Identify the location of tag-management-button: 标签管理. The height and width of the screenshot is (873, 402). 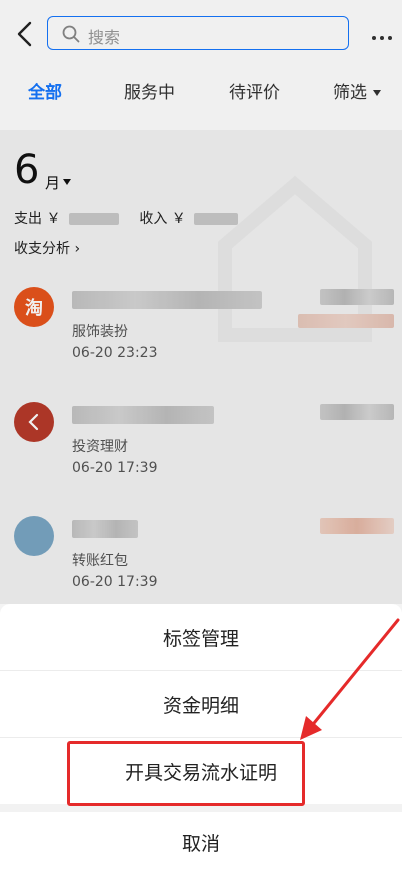
(201, 637).